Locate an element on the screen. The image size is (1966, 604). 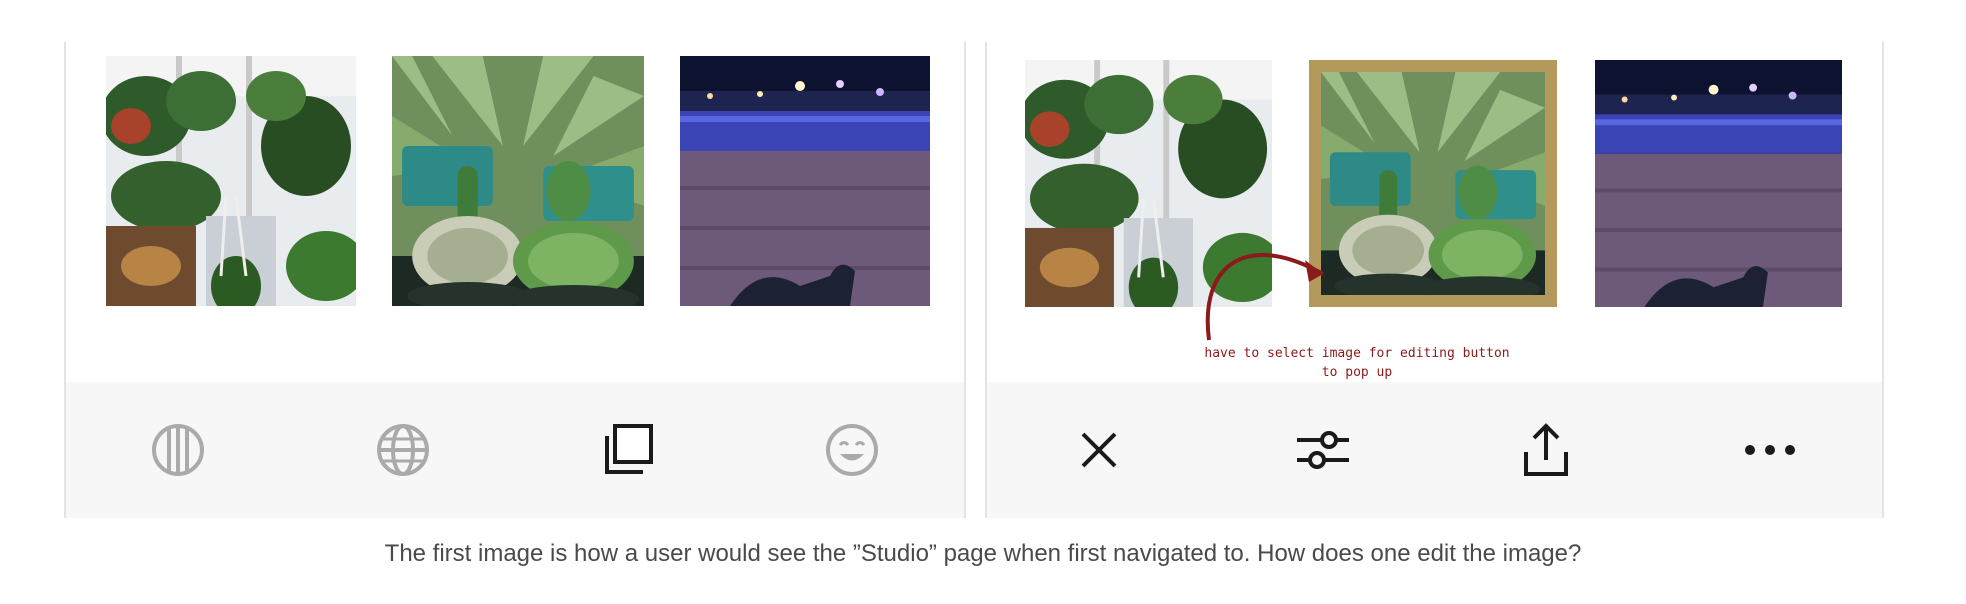
adjust-sliders-icon is located at coordinates (1323, 450).